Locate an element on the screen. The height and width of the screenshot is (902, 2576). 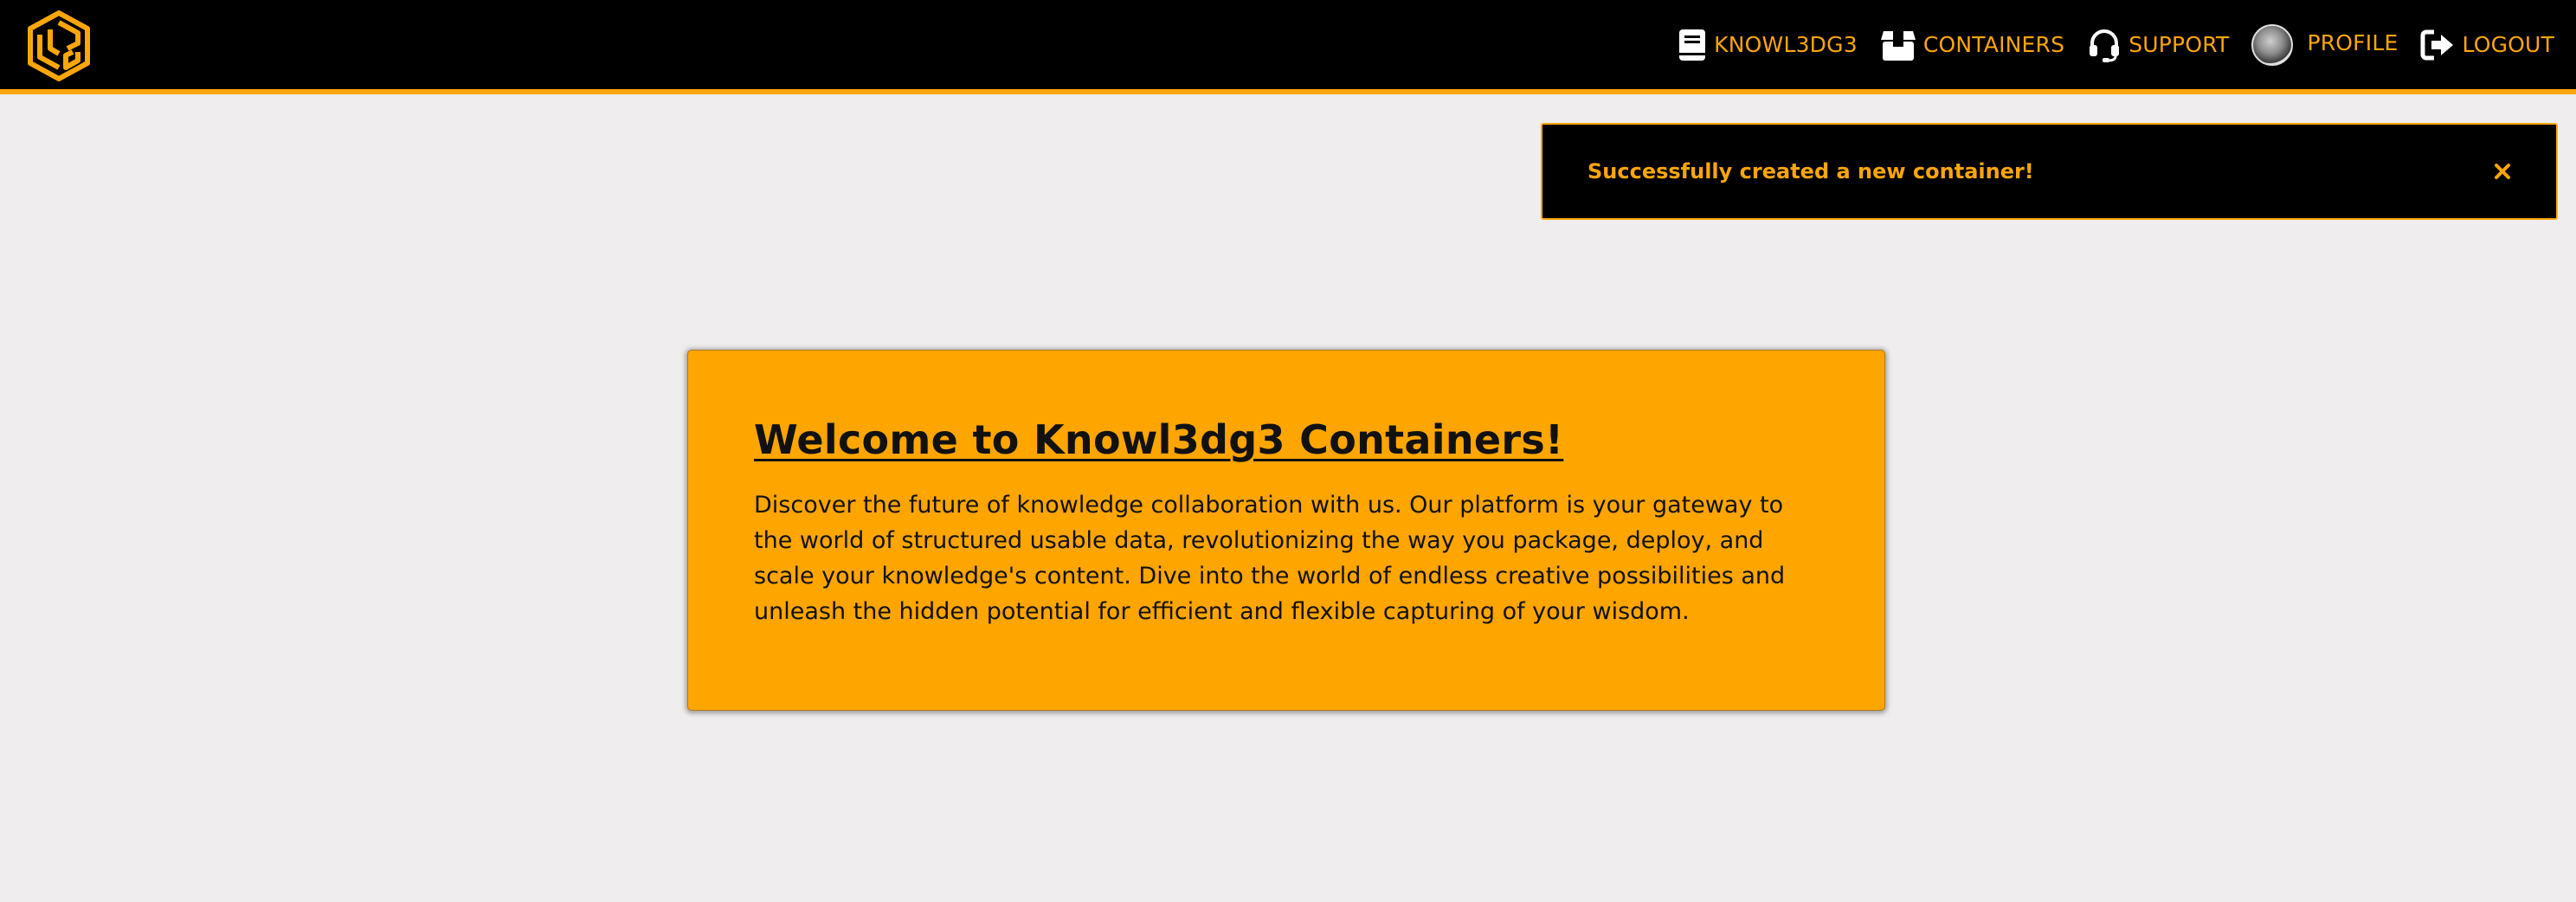
avatar is located at coordinates (2272, 44).